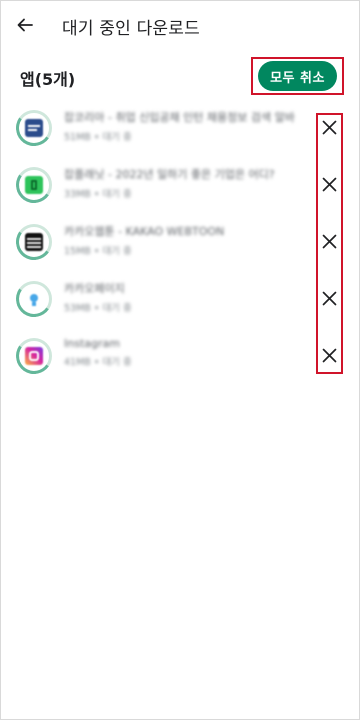 This screenshot has width=360, height=720. I want to click on cancel-buttons-highlight, so click(329, 243).